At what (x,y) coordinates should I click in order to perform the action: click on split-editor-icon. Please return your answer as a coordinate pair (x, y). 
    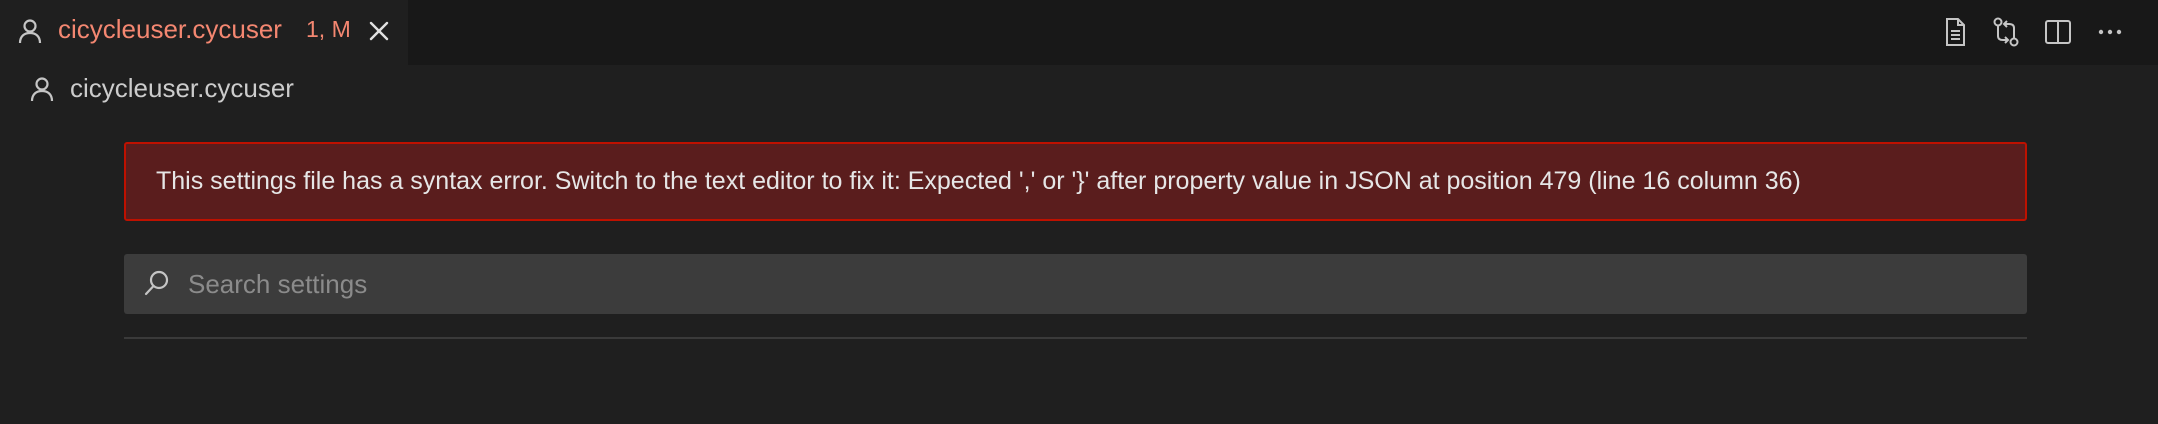
    Looking at the image, I should click on (2058, 32).